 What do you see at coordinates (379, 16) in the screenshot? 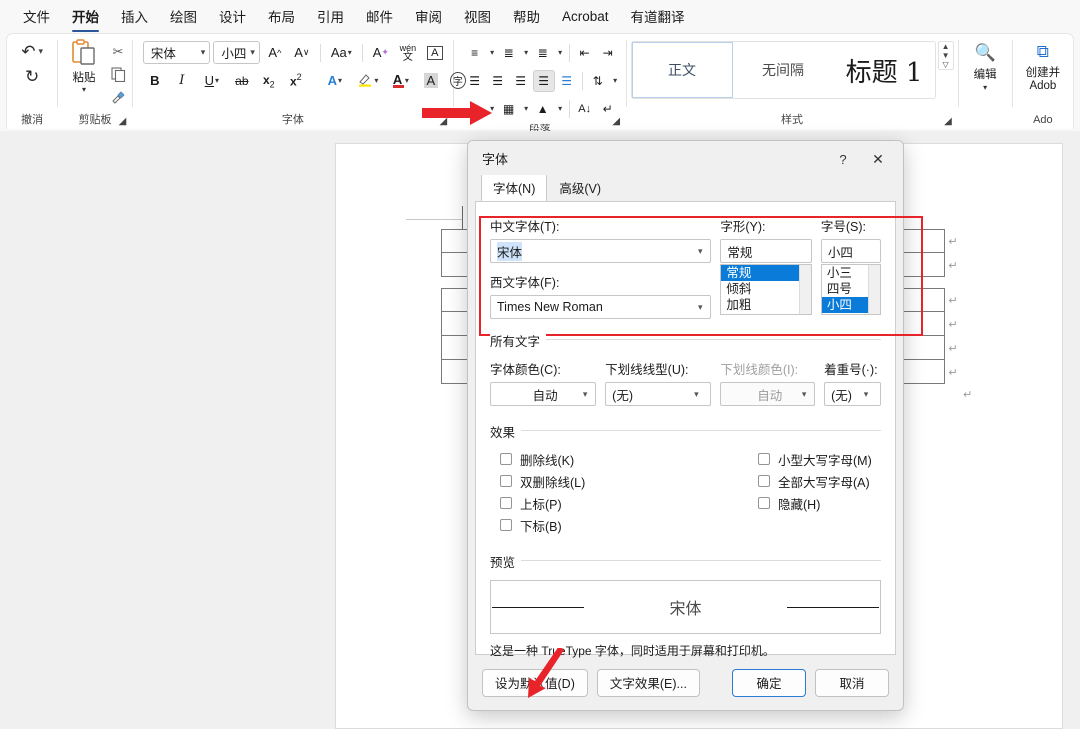
I see `ribbon-tab-mailings: 邮件` at bounding box center [379, 16].